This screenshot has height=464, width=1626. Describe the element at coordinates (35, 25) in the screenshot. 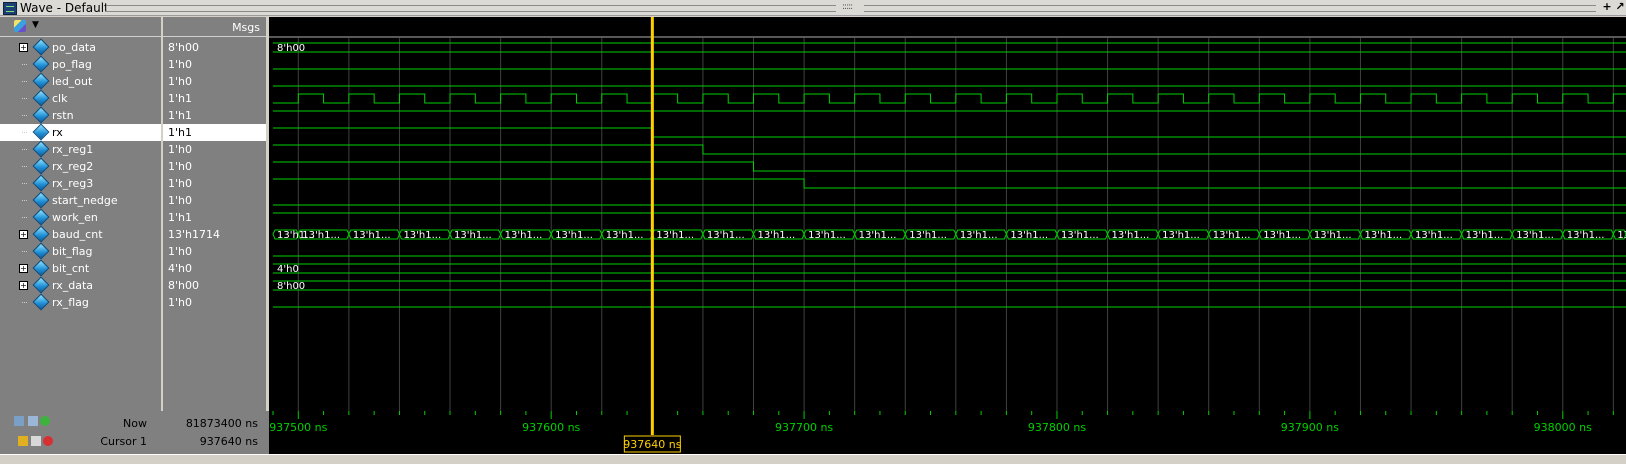

I see `chevron-down-icon: ▼` at that location.